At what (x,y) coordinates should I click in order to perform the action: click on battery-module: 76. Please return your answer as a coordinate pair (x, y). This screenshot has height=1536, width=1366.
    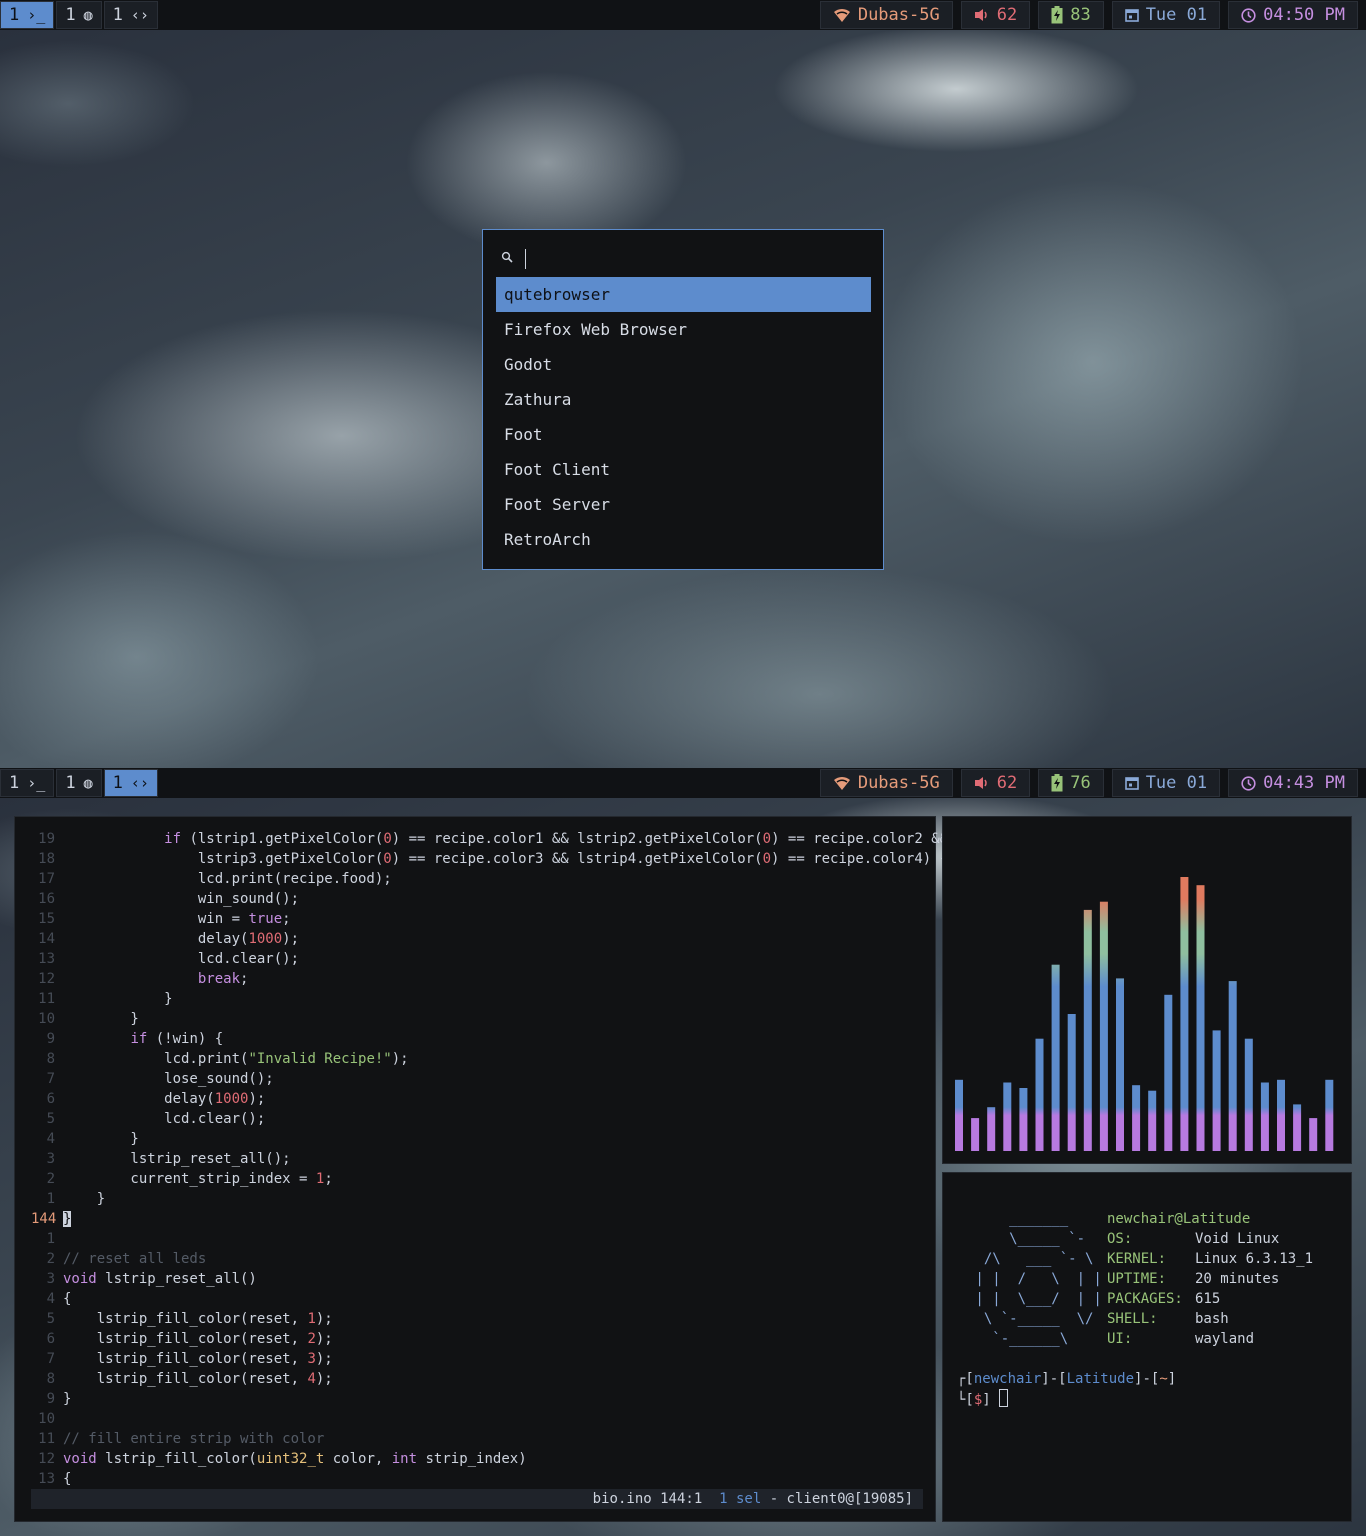
    Looking at the image, I should click on (1071, 783).